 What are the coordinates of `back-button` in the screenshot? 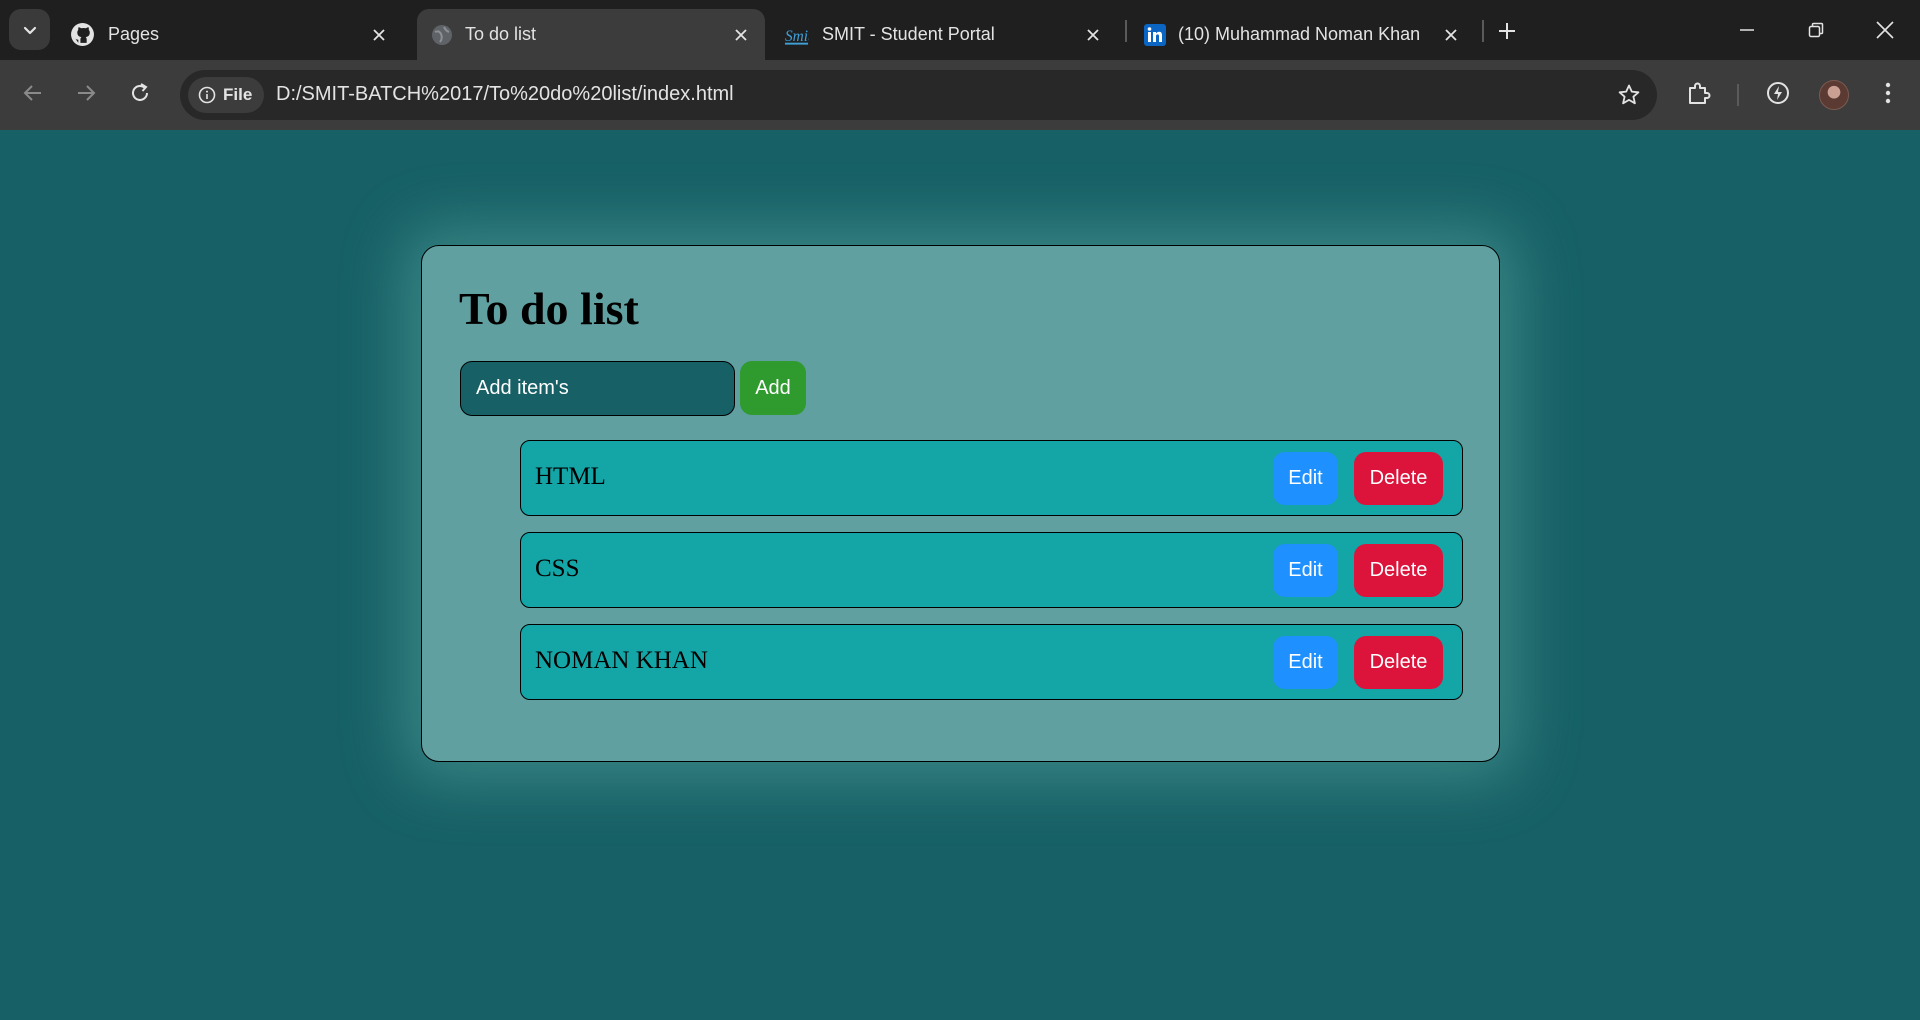 It's located at (33, 93).